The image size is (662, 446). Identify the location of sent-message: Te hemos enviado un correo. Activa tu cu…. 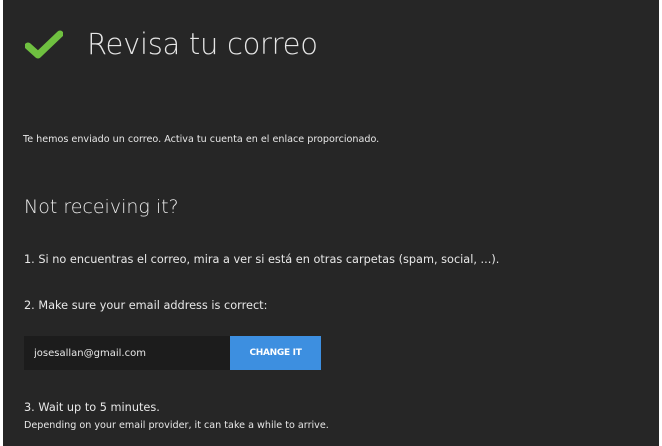
(201, 139).